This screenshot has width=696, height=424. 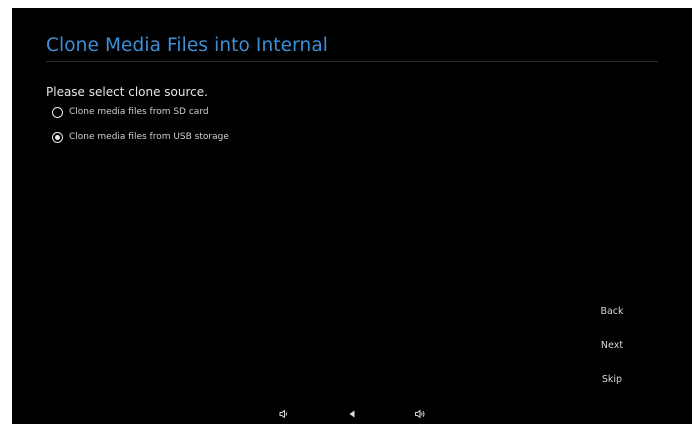 What do you see at coordinates (612, 379) in the screenshot?
I see `skip-button: Skip` at bounding box center [612, 379].